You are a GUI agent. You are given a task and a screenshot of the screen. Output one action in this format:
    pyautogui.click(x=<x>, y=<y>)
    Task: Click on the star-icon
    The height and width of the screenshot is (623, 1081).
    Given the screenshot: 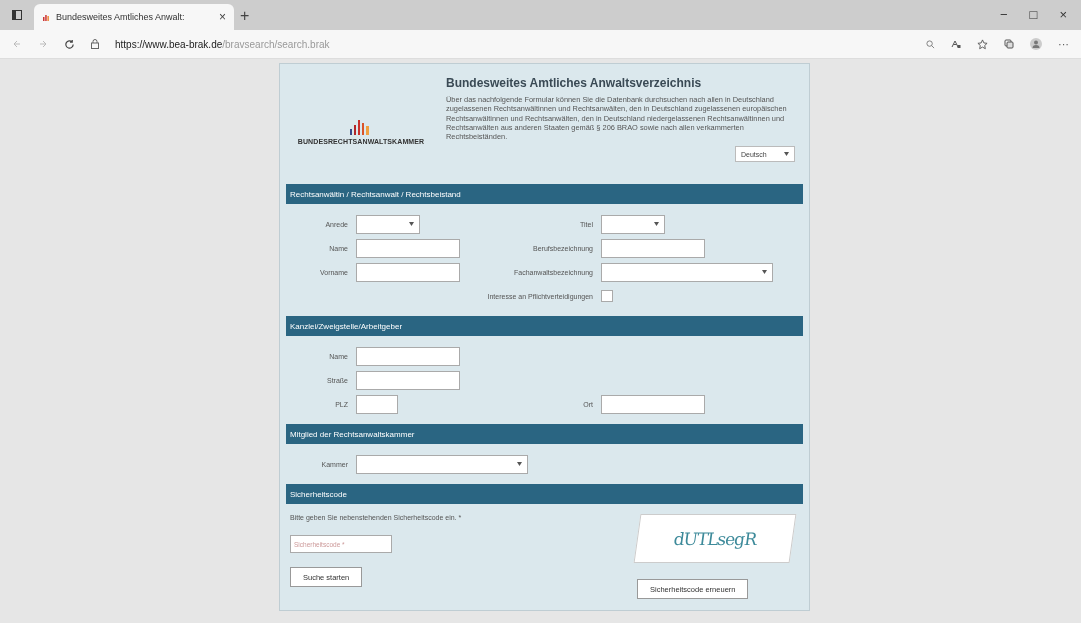 What is the action you would take?
    pyautogui.click(x=982, y=44)
    